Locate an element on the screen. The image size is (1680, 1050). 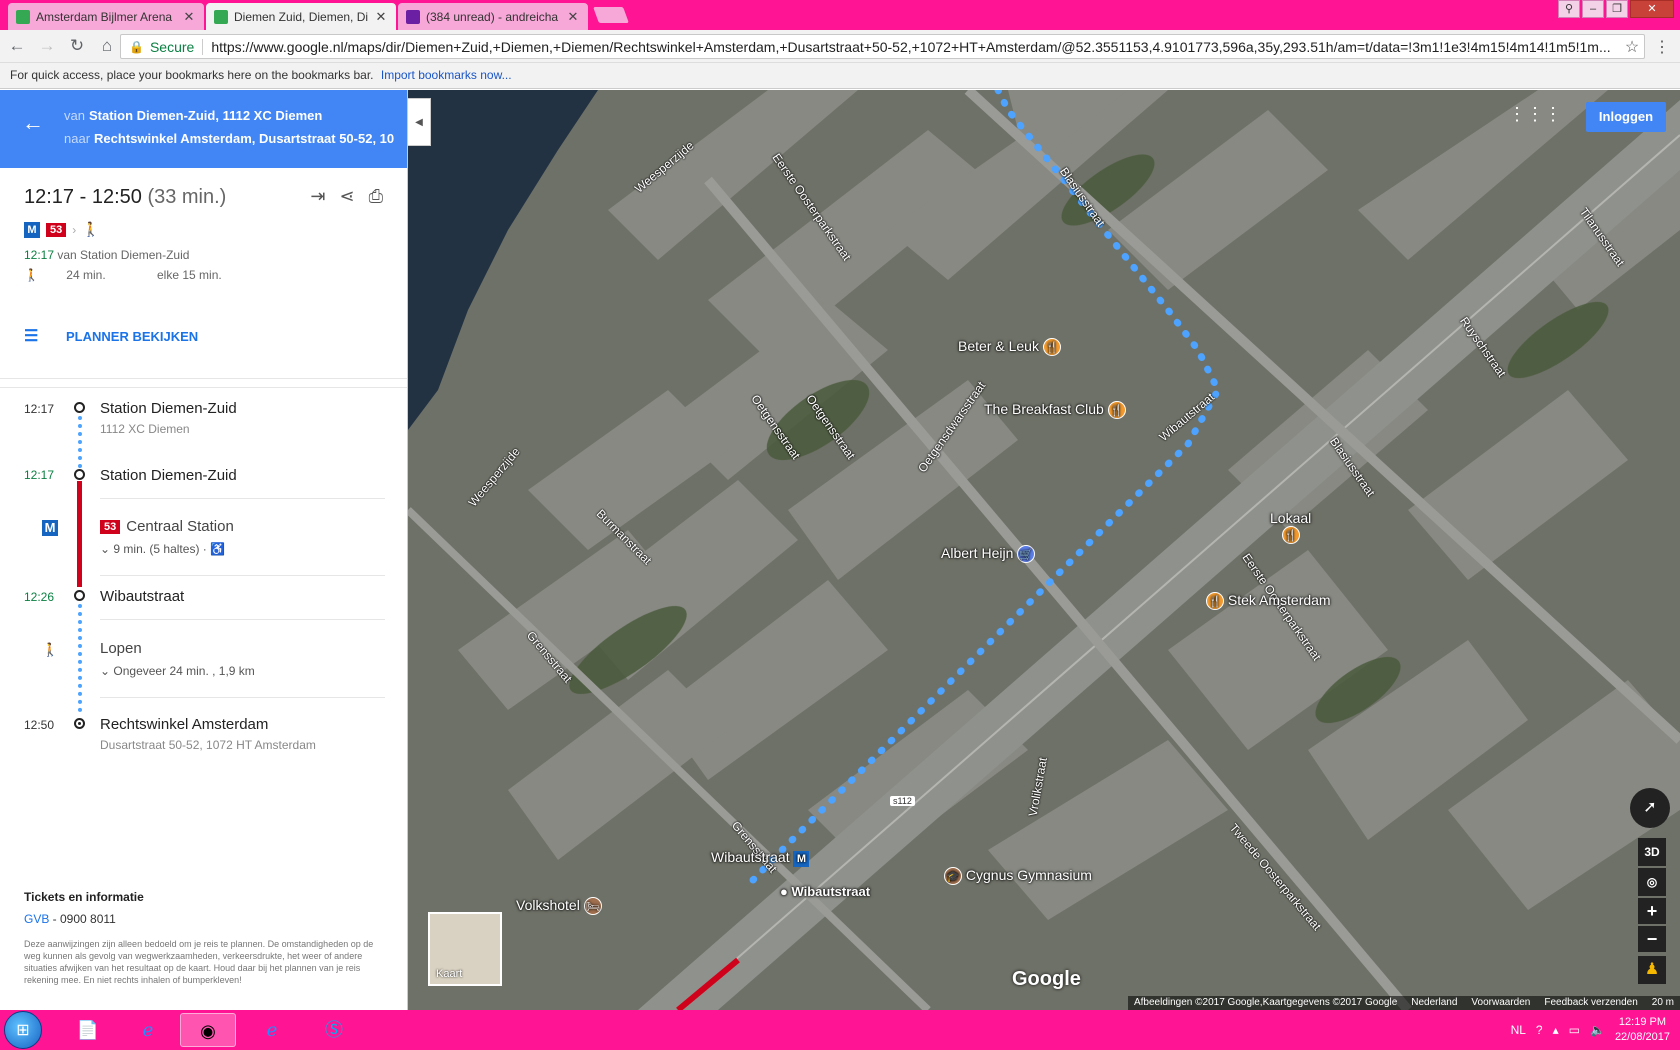
file-explorer-icon: 📄 is located at coordinates (88, 1030).